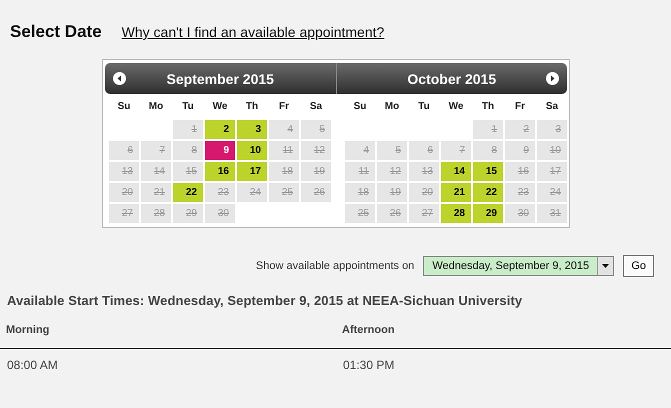 The image size is (671, 408). I want to click on date-picker-label: Show available appointments on, so click(335, 266).